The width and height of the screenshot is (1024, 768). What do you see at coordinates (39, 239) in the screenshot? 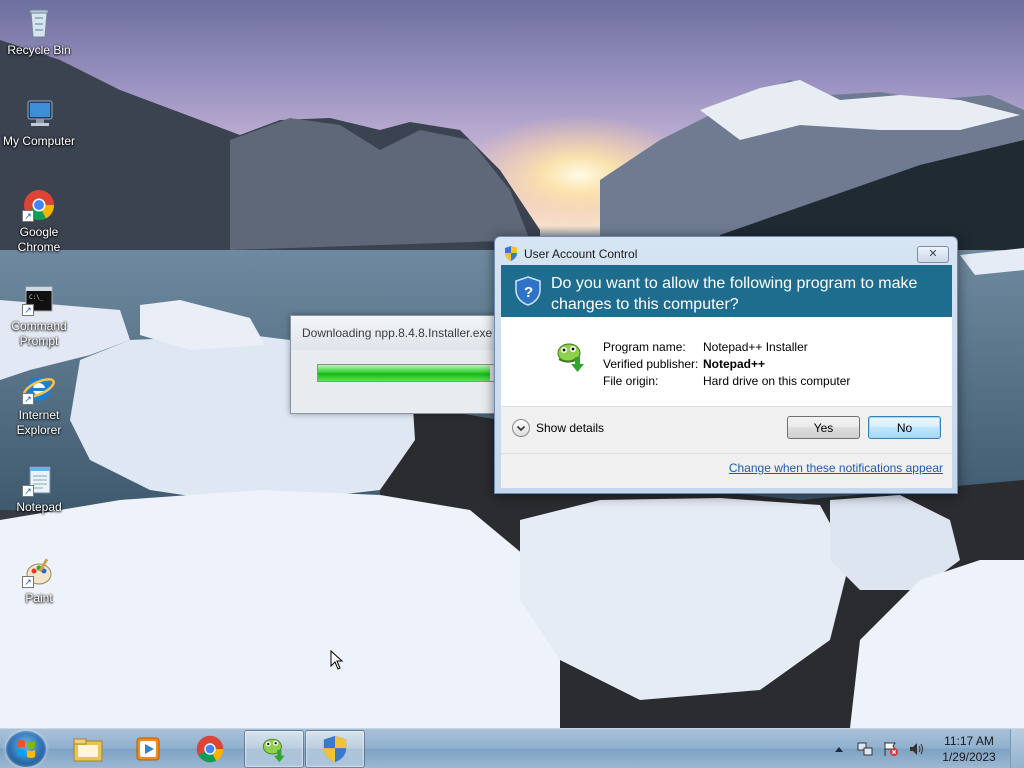
I see `desktop-icon-label: Google Chrome` at bounding box center [39, 239].